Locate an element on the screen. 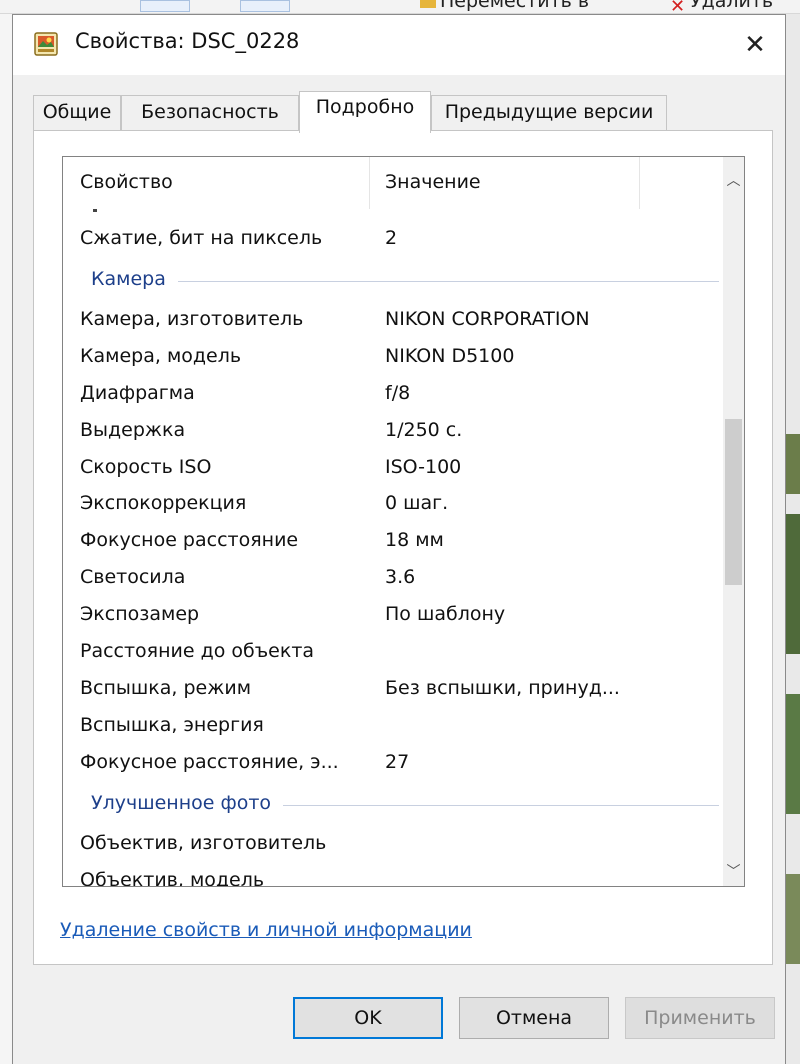 Image resolution: width=800 pixels, height=1064 pixels. property-name: Камера, модель is located at coordinates (161, 355).